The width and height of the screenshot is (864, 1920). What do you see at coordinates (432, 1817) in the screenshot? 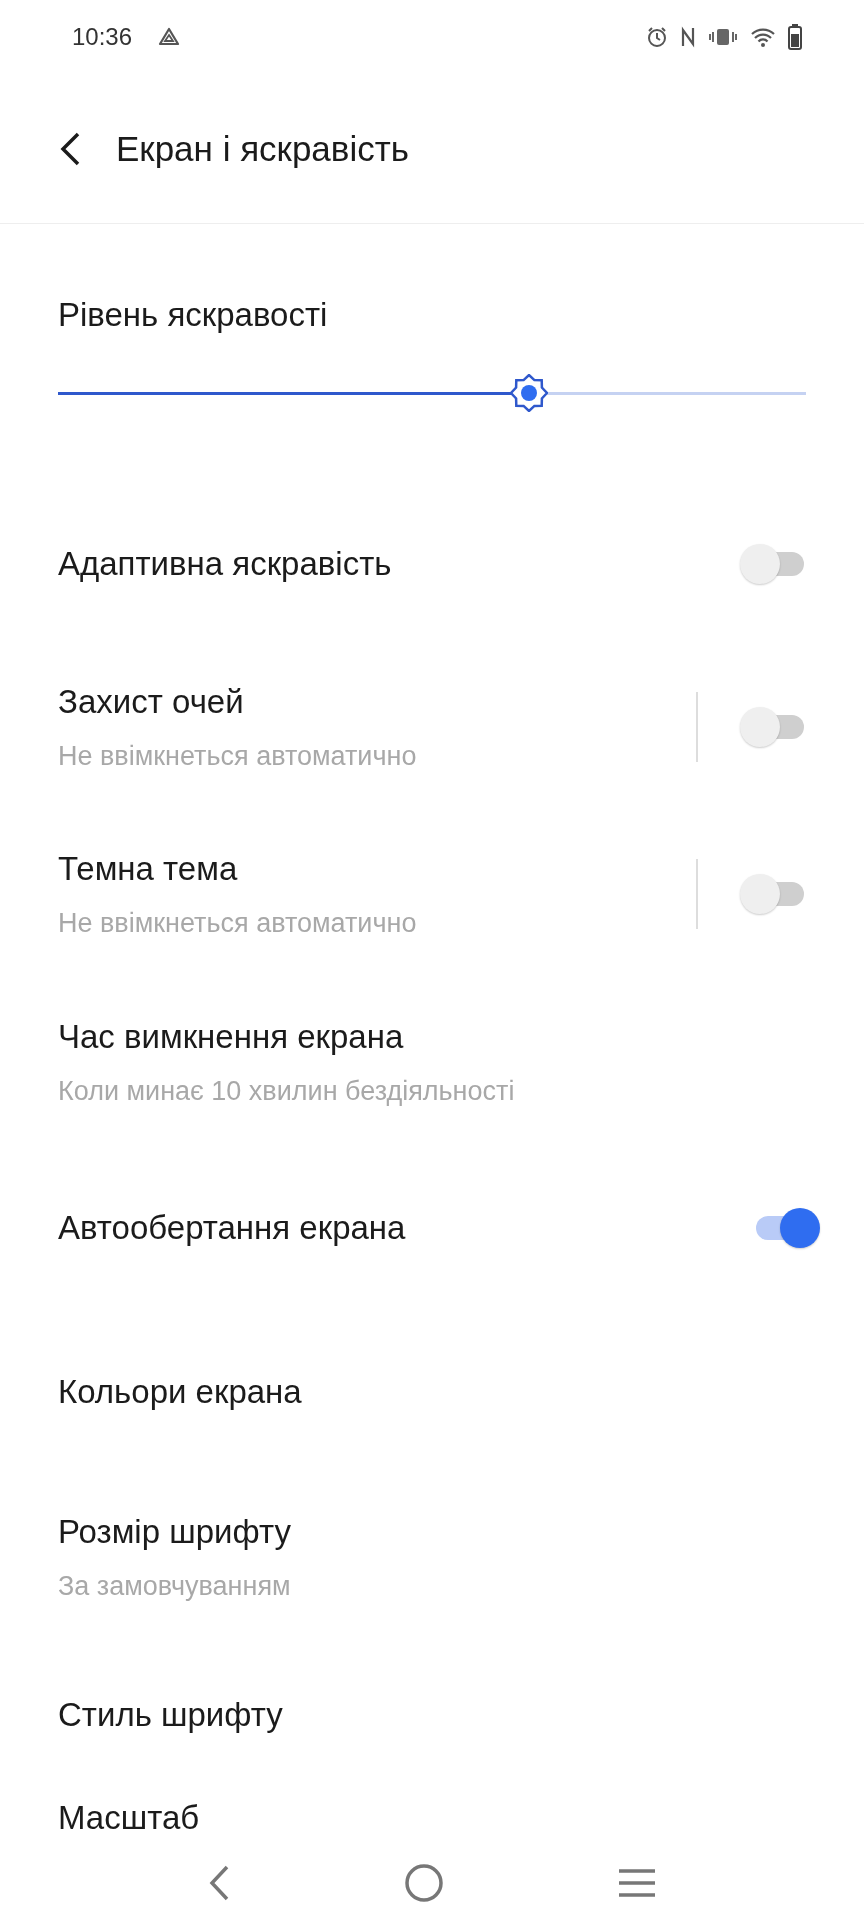
I see `setting-title: Масштаб` at bounding box center [432, 1817].